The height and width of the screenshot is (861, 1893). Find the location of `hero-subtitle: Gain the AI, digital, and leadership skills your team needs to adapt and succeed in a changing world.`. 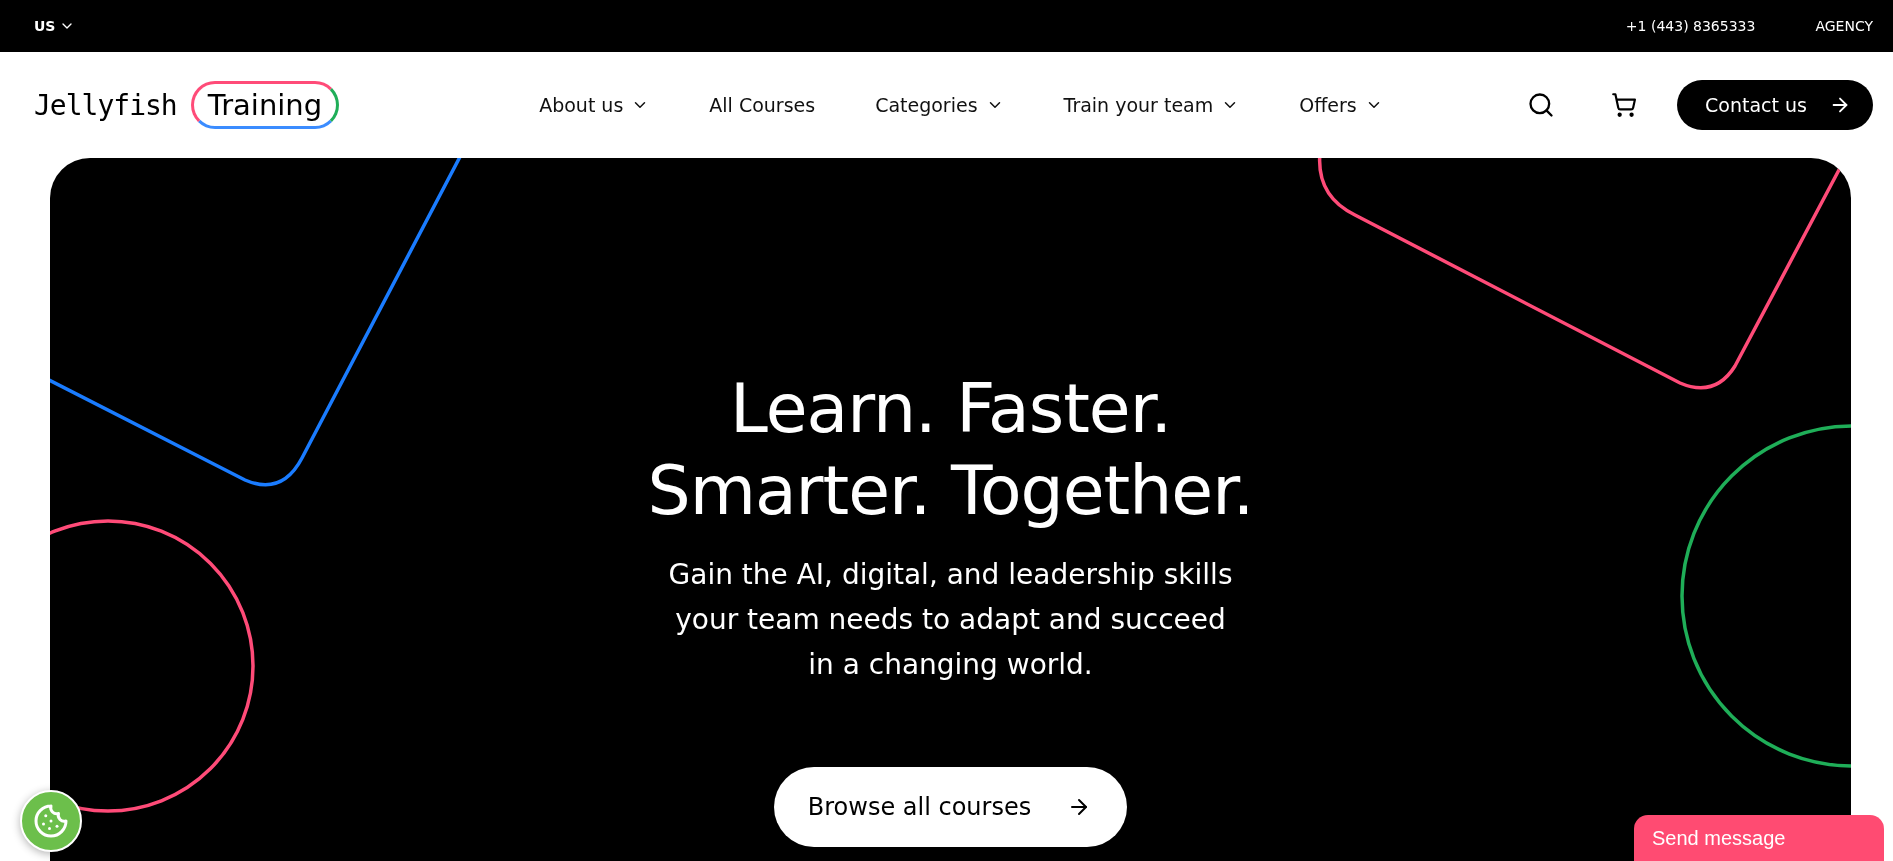

hero-subtitle: Gain the AI, digital, and leadership skills your team needs to adapt and succeed in a changing world. is located at coordinates (950, 620).